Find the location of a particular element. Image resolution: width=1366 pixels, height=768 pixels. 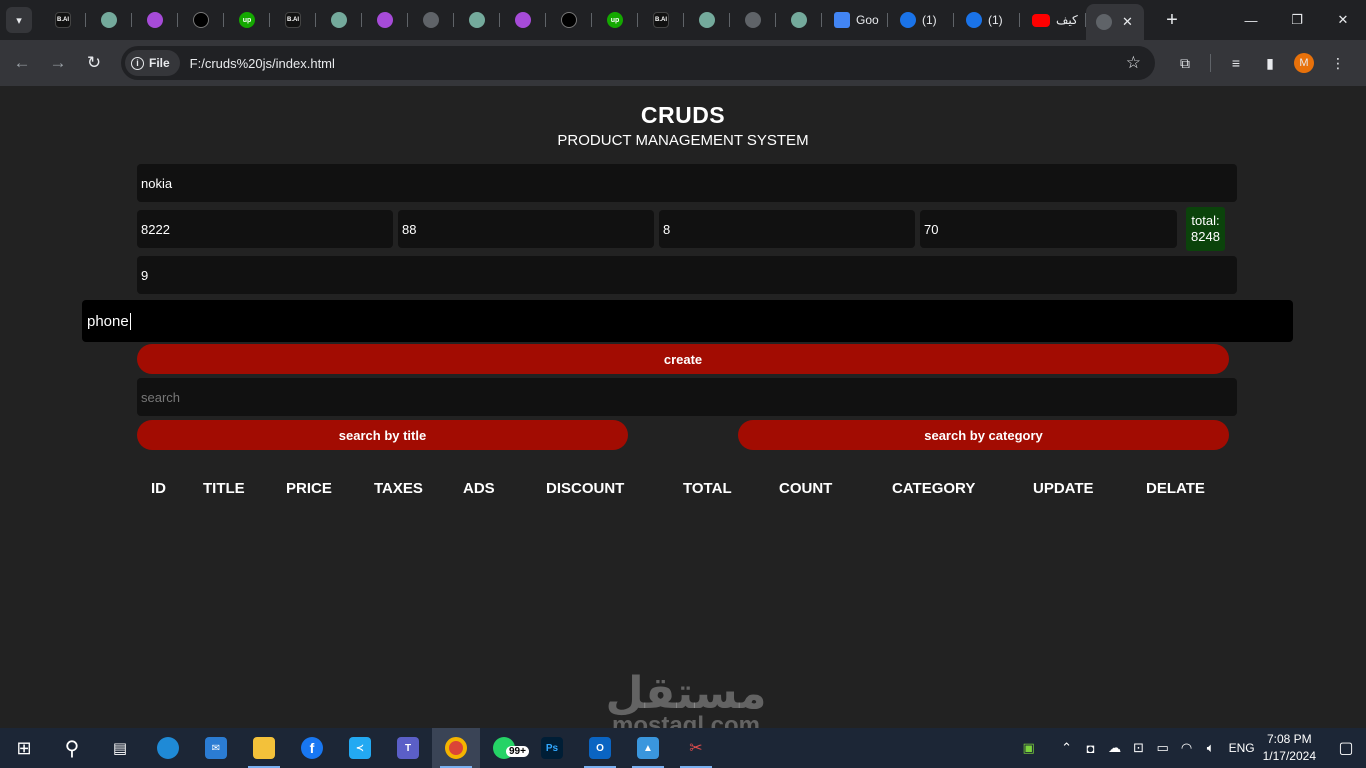

start-button: ⊞ is located at coordinates (24, 748).